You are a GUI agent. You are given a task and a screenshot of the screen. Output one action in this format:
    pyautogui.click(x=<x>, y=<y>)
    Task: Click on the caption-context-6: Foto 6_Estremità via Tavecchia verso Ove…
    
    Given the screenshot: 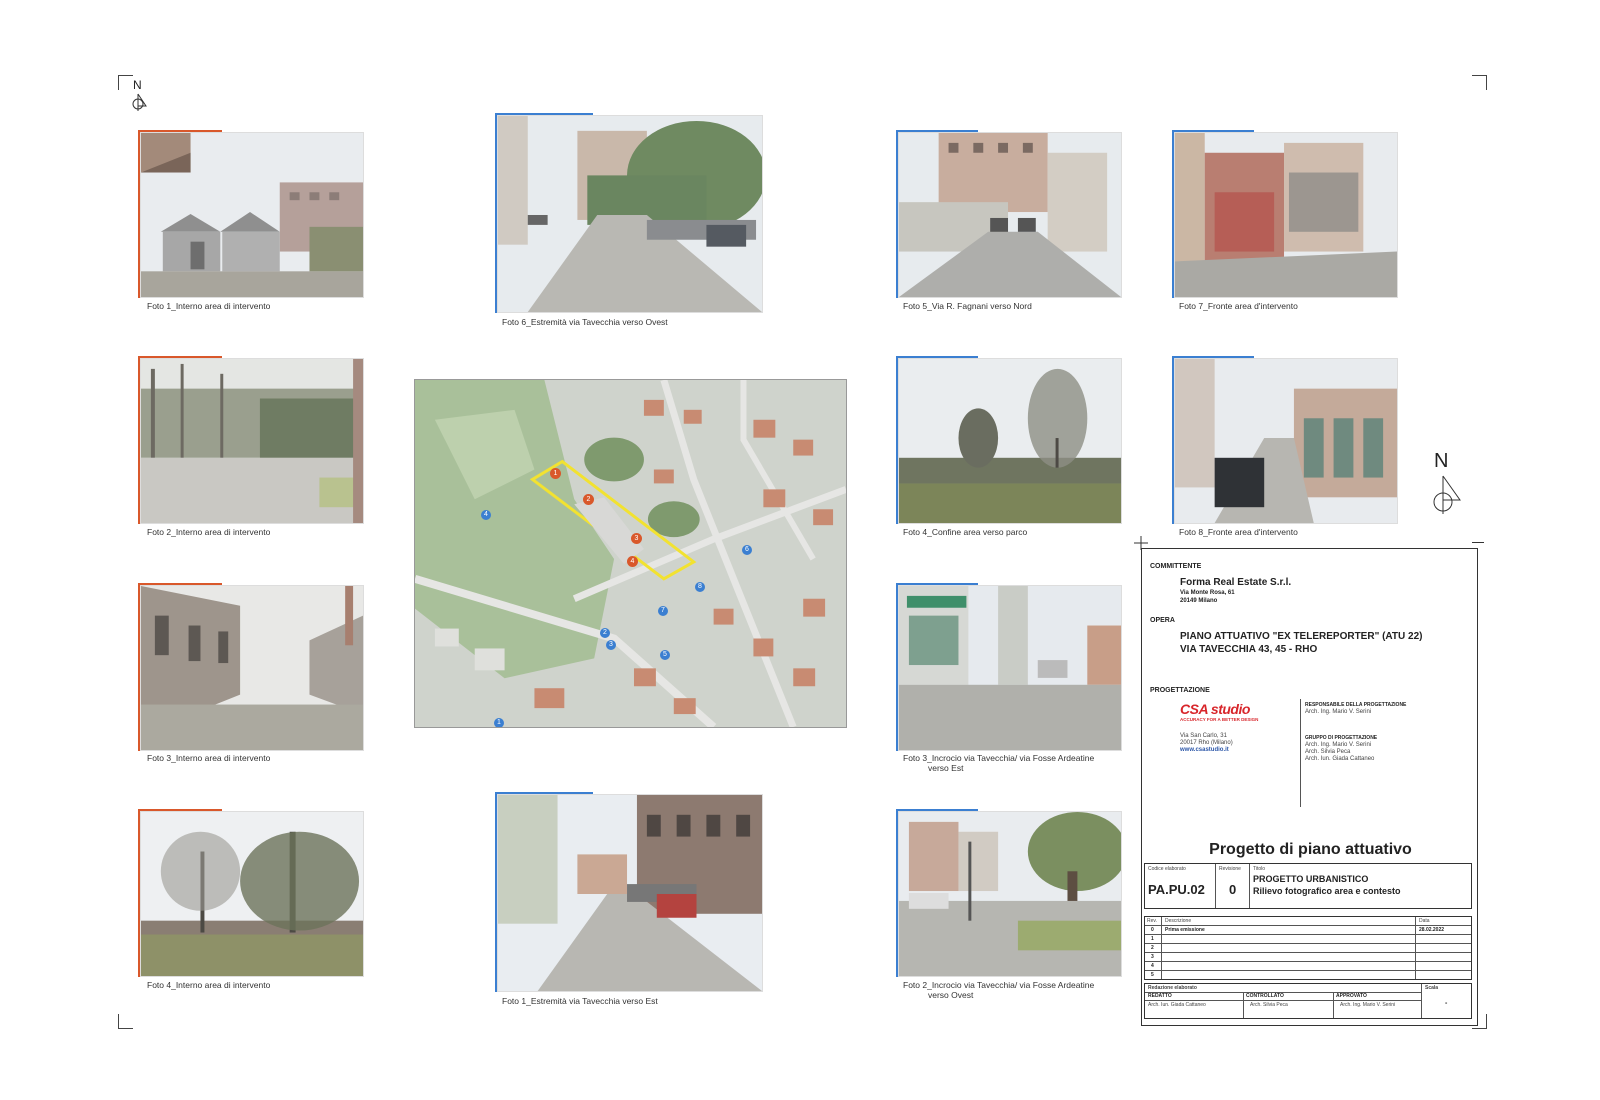 What is the action you would take?
    pyautogui.click(x=585, y=322)
    